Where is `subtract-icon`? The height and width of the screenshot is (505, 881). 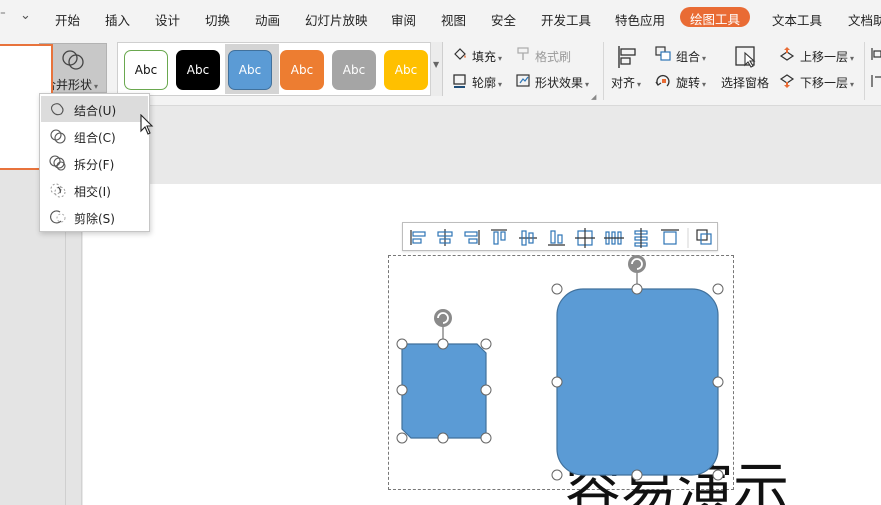
subtract-icon is located at coordinates (58, 217).